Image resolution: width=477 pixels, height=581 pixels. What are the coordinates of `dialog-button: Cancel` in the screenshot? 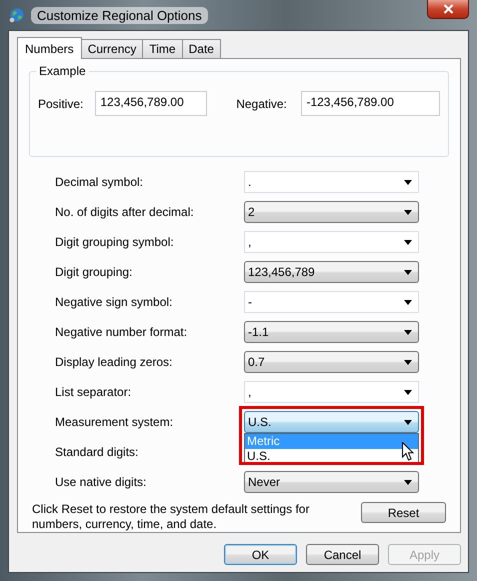 It's located at (342, 554).